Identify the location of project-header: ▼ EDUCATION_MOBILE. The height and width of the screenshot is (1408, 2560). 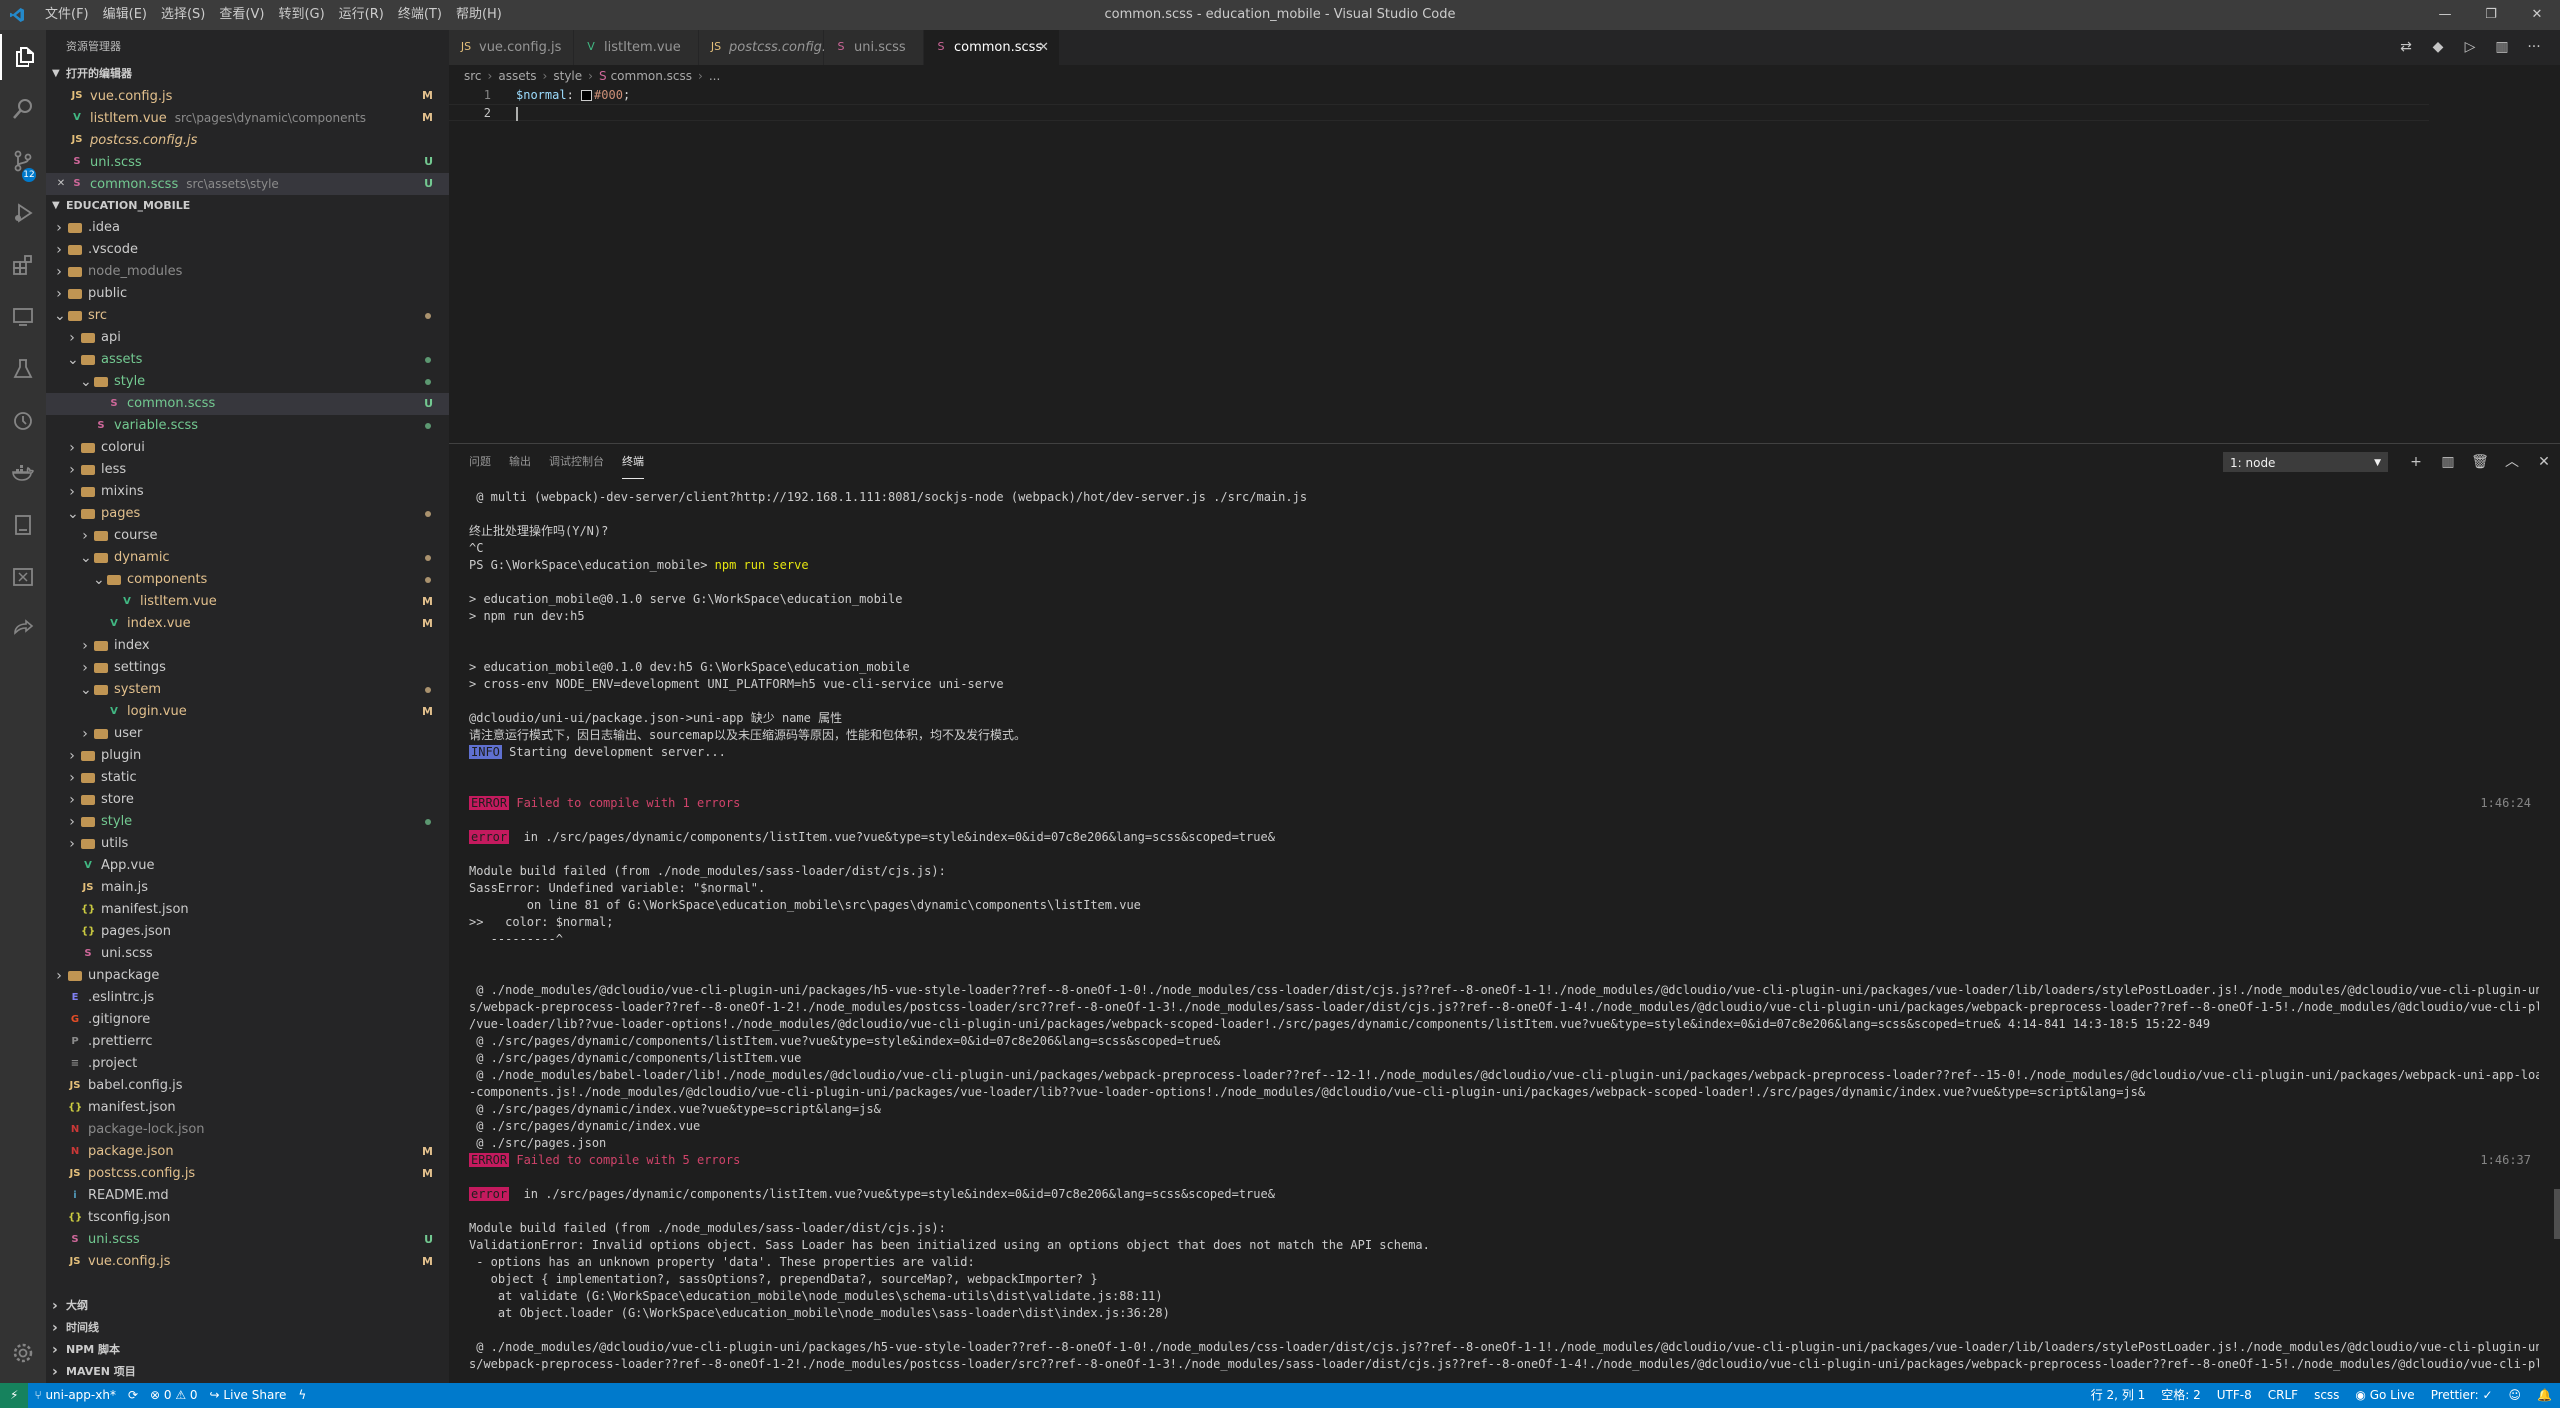
(247, 206).